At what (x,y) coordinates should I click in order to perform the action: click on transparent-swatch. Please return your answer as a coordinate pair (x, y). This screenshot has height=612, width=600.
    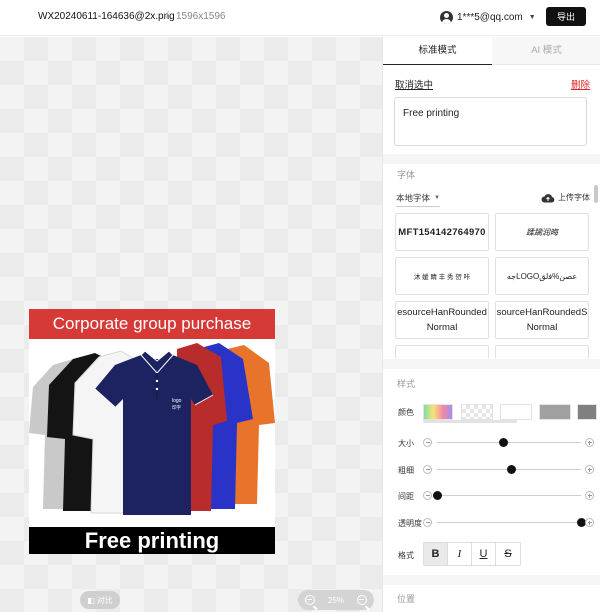
    Looking at the image, I should click on (477, 412).